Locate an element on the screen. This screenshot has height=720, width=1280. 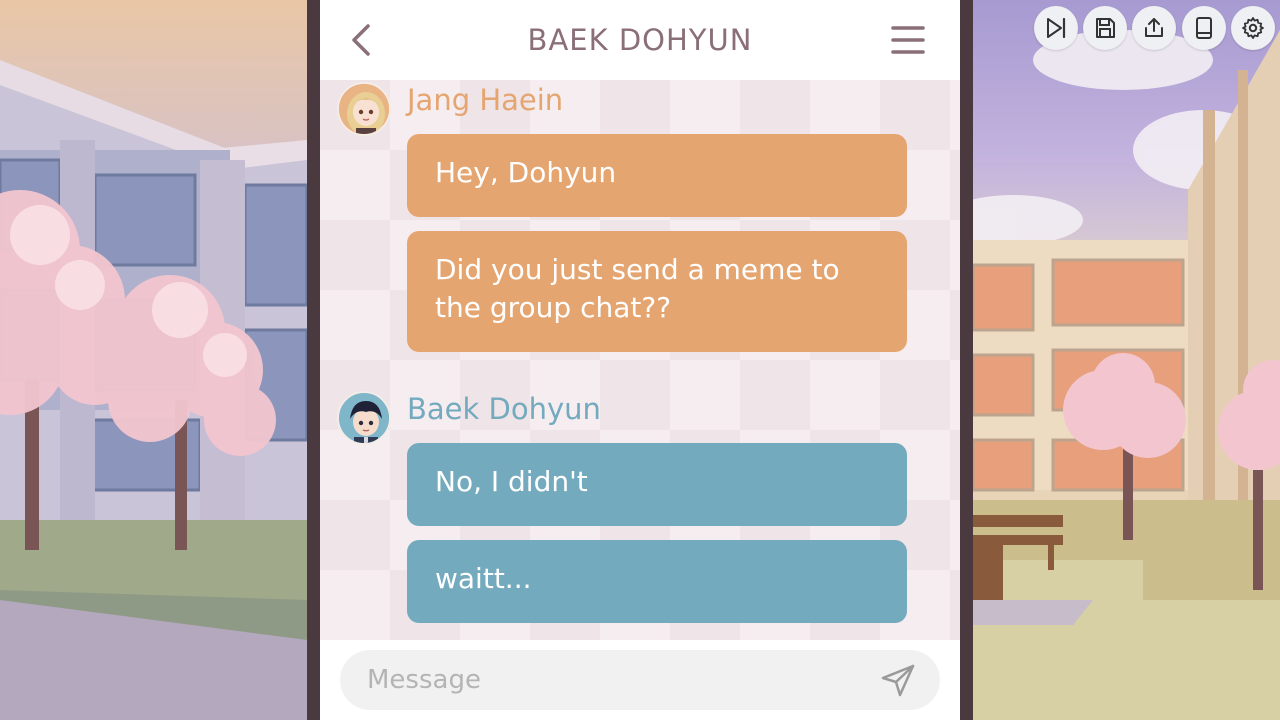
hamburger-menu-icon is located at coordinates (908, 40).